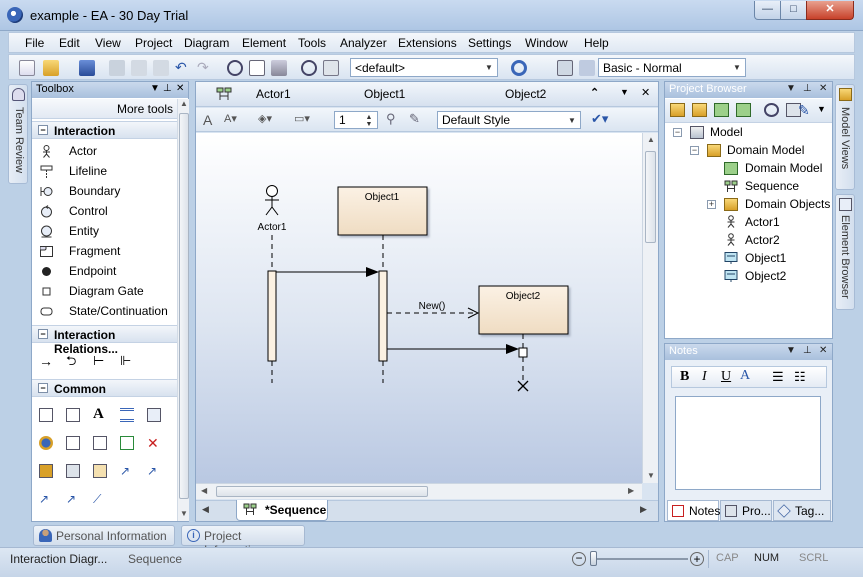 The image size is (863, 577). What do you see at coordinates (235, 68) in the screenshot?
I see `search-icon` at bounding box center [235, 68].